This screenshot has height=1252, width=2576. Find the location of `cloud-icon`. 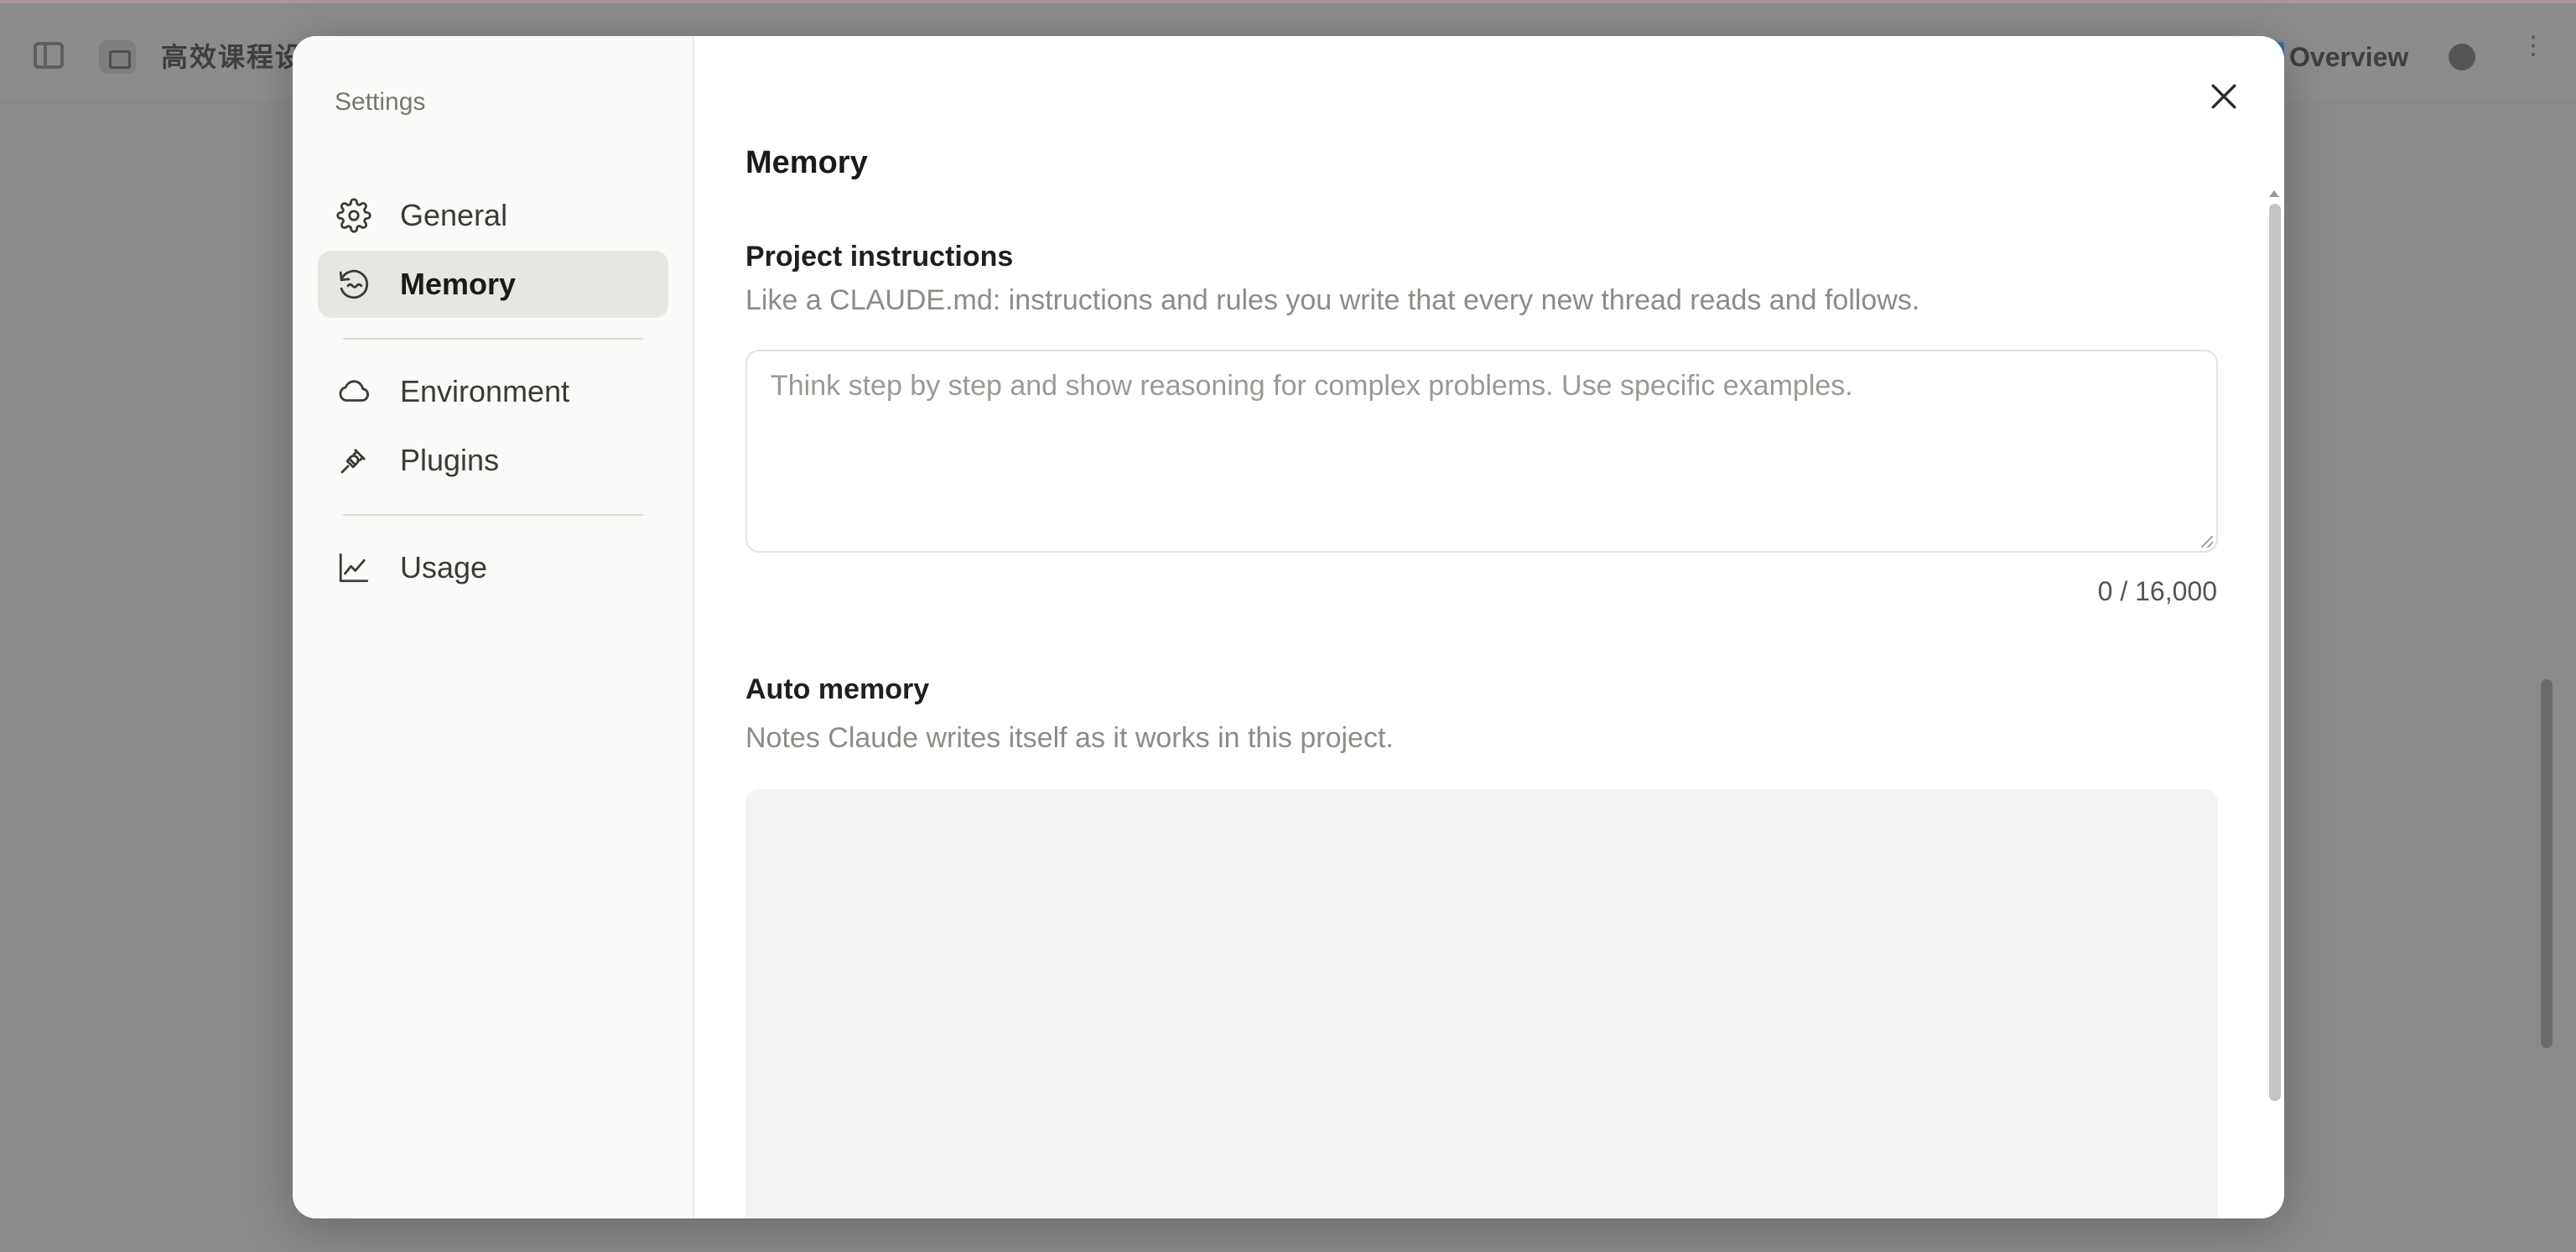

cloud-icon is located at coordinates (353, 391).